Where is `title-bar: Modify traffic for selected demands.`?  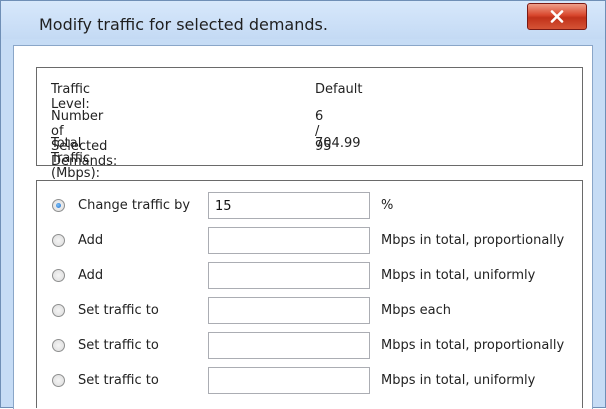 title-bar: Modify traffic for selected demands. is located at coordinates (303, 20).